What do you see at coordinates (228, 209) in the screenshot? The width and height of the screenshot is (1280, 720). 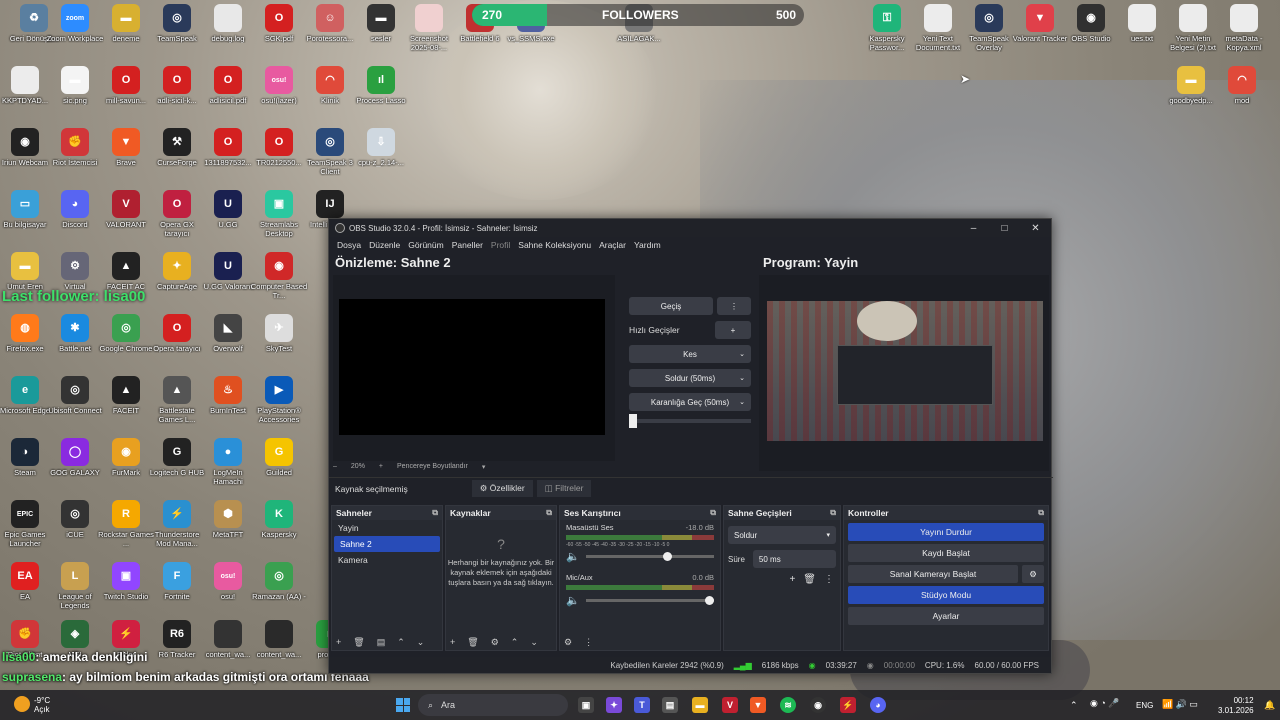 I see `desktop-icon: U U.GG` at bounding box center [228, 209].